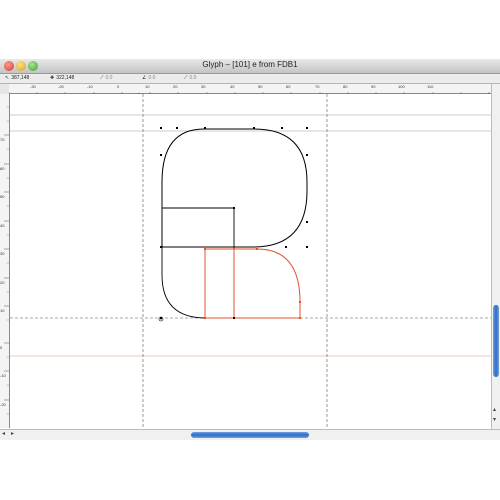  I want to click on h-ruler-label: 30, so click(203, 86).